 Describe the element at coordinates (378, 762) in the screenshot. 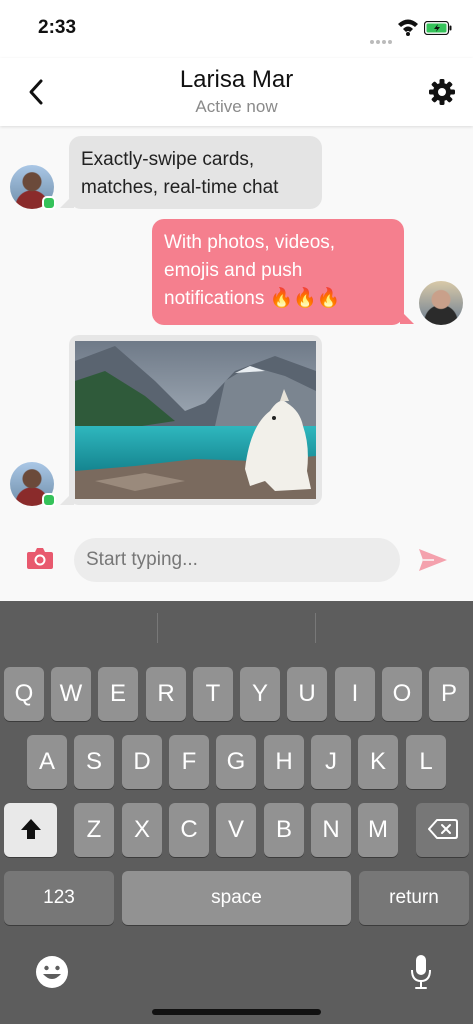

I see `key-k: K` at that location.